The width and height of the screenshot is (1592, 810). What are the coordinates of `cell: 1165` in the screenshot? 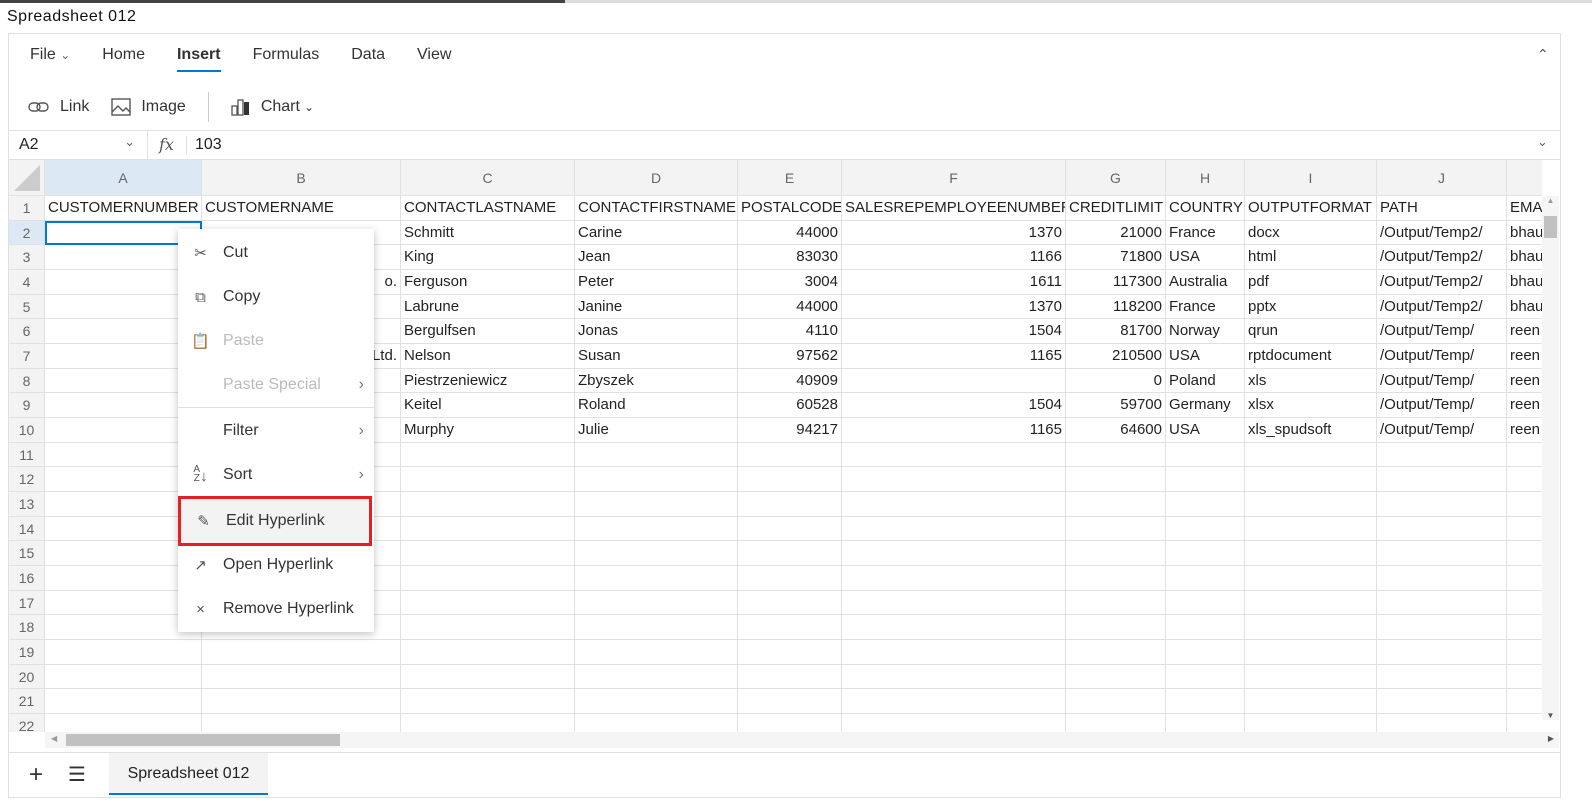 It's located at (954, 356).